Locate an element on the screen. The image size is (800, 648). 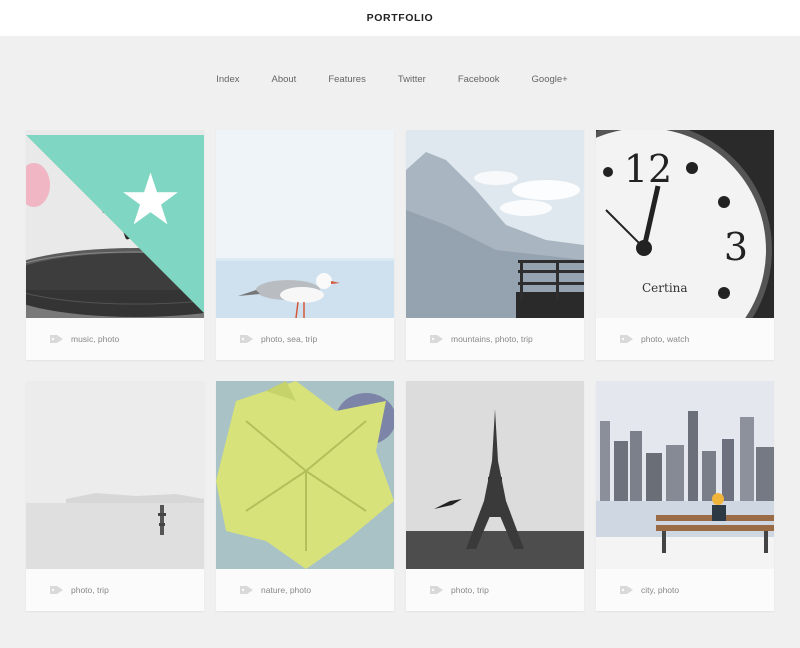
nav-link-twitter: Twitter is located at coordinates (412, 79).